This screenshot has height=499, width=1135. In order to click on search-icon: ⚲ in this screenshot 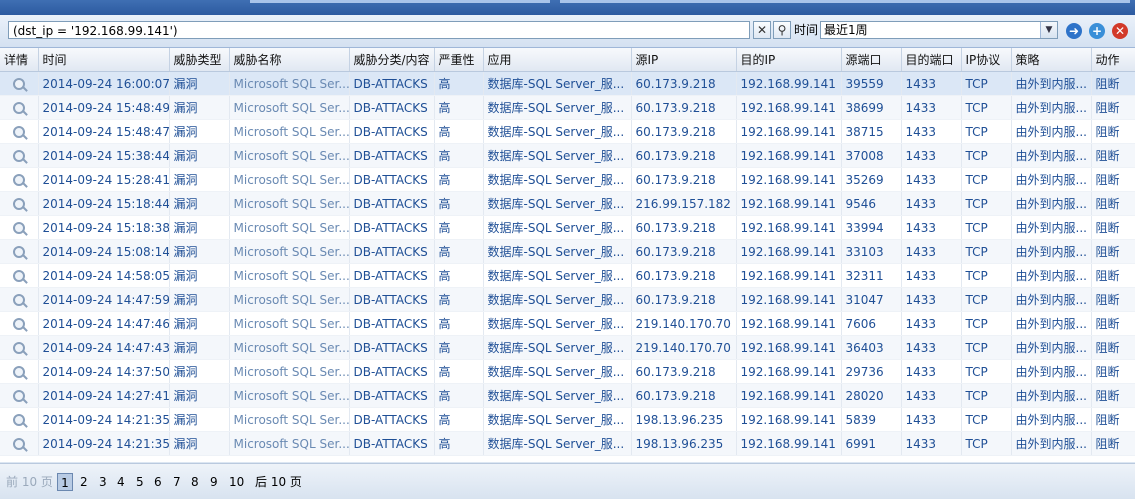, I will do `click(782, 30)`.